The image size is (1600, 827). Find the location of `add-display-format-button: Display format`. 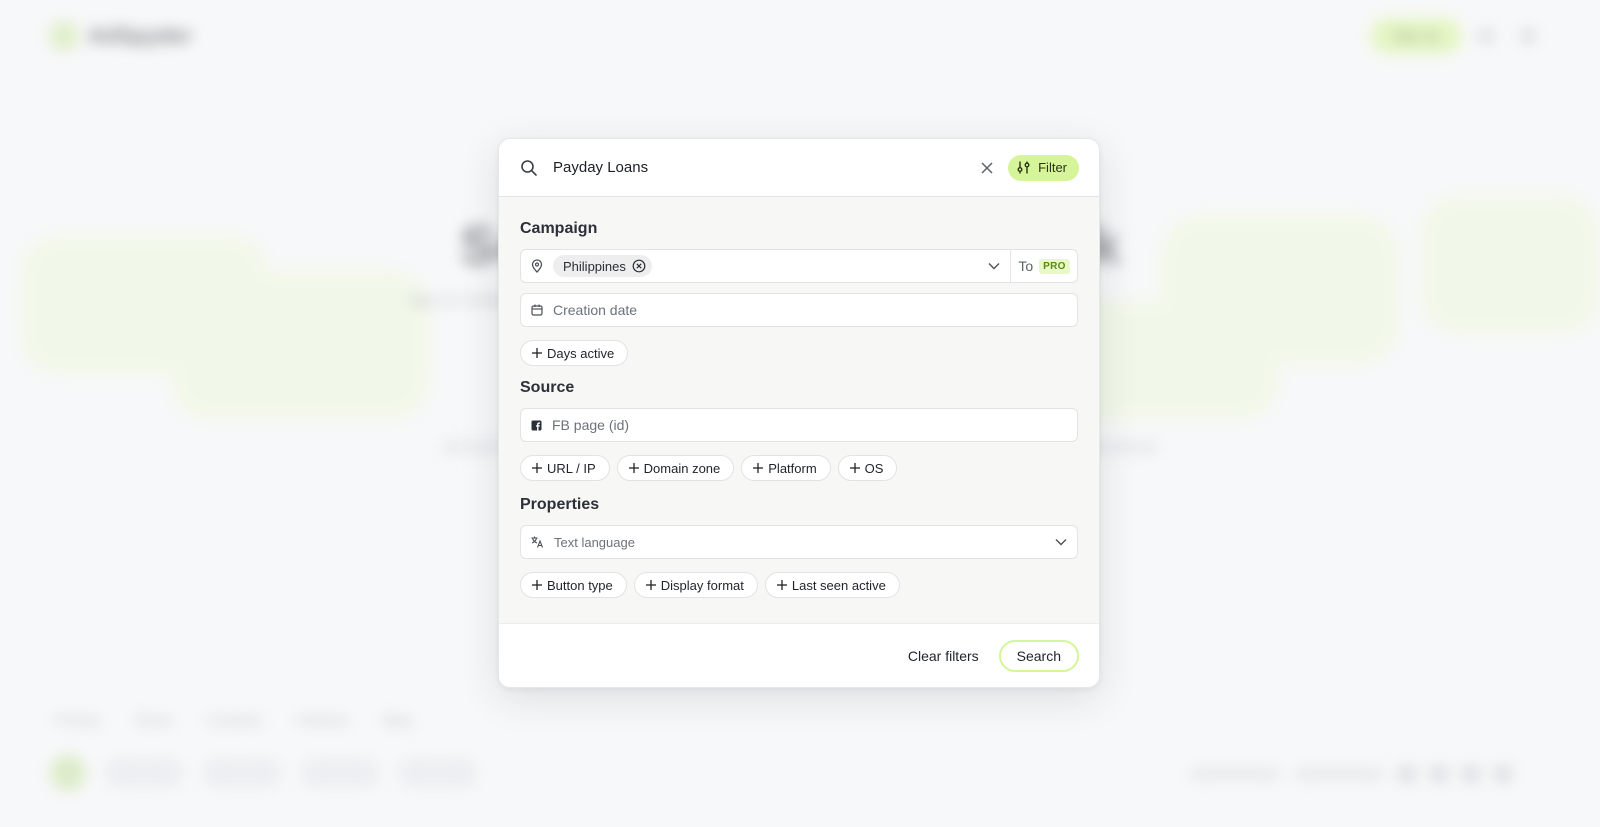

add-display-format-button: Display format is located at coordinates (695, 585).